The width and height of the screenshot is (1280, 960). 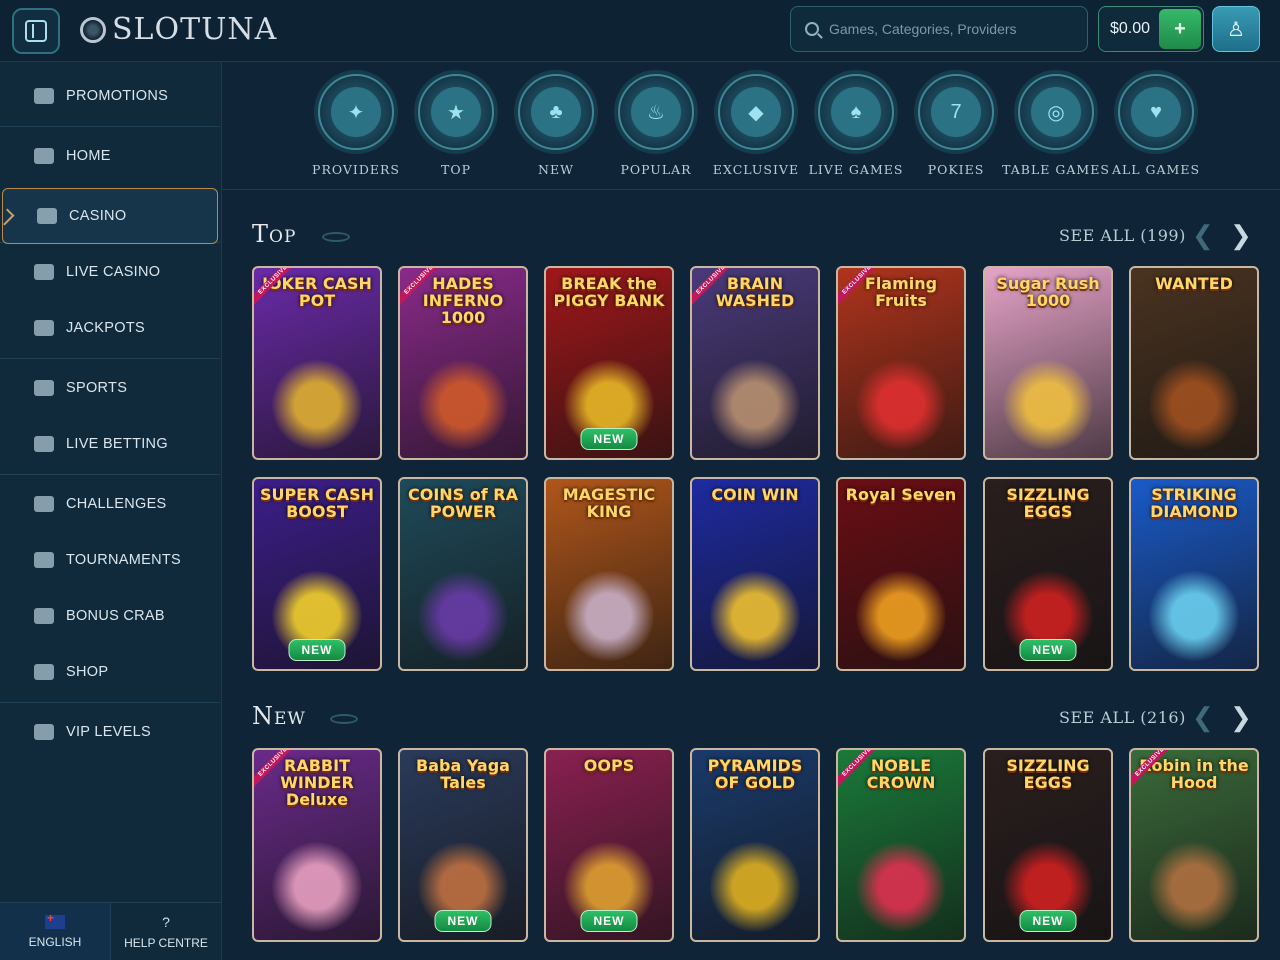 I want to click on game-tile: COIN WIN, so click(x=755, y=574).